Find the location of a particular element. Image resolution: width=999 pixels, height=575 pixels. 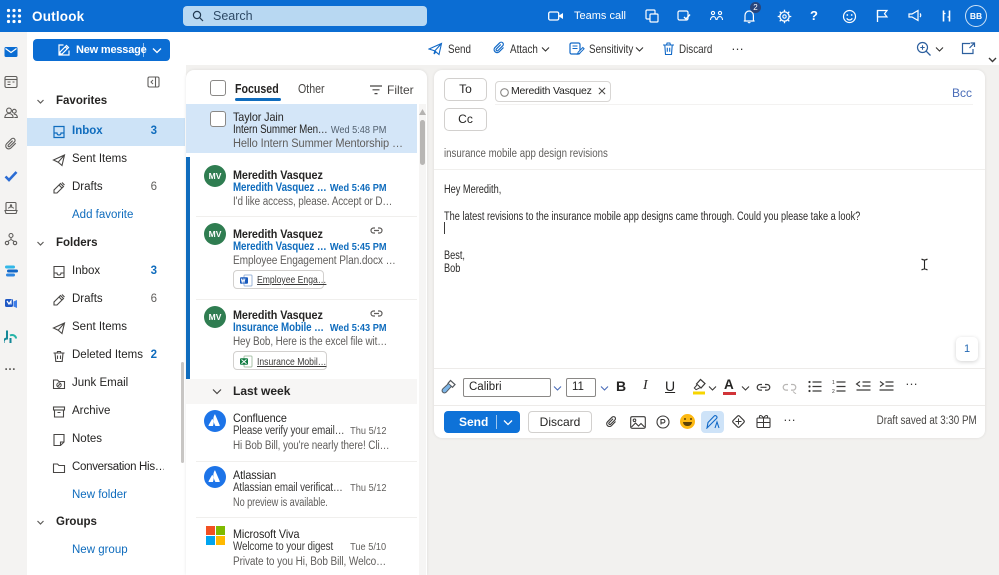

svg-text: 1 is located at coordinates (833, 383).